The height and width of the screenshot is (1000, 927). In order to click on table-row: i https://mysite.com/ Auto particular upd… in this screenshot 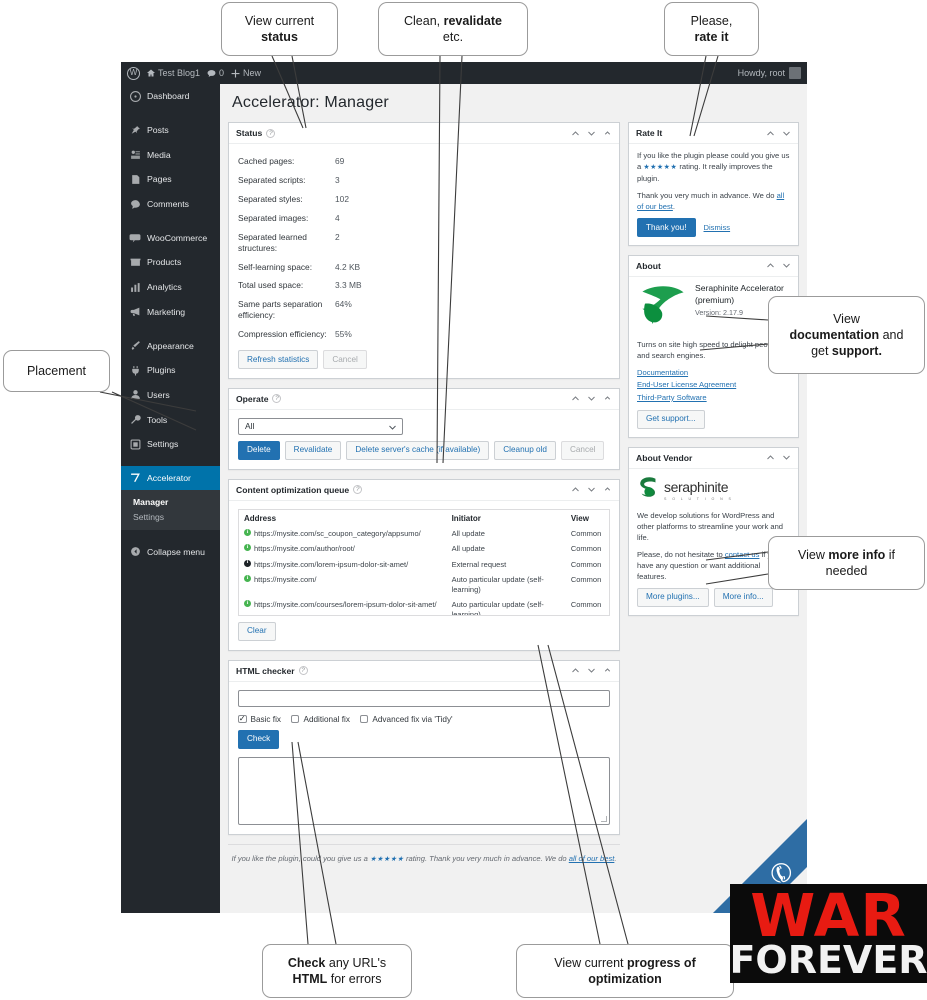, I will do `click(424, 584)`.